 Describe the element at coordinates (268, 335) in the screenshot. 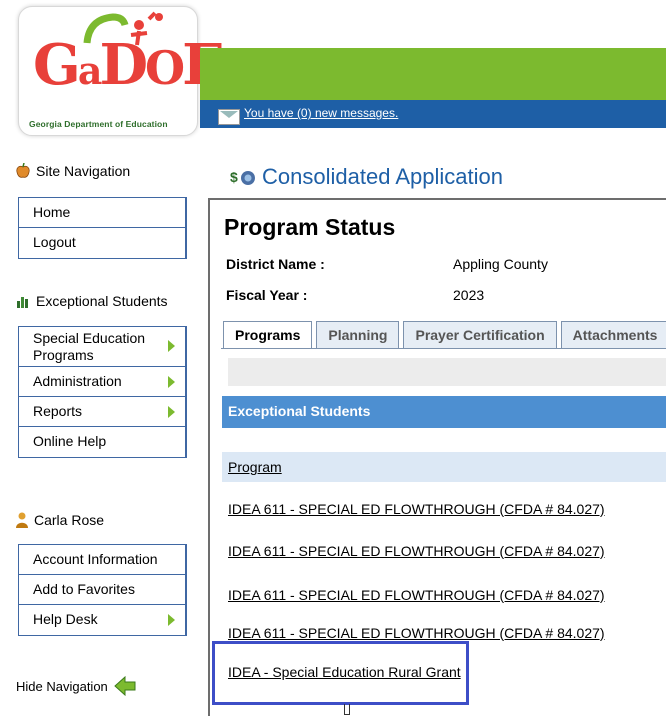

I see `tab-programs: Programs` at that location.